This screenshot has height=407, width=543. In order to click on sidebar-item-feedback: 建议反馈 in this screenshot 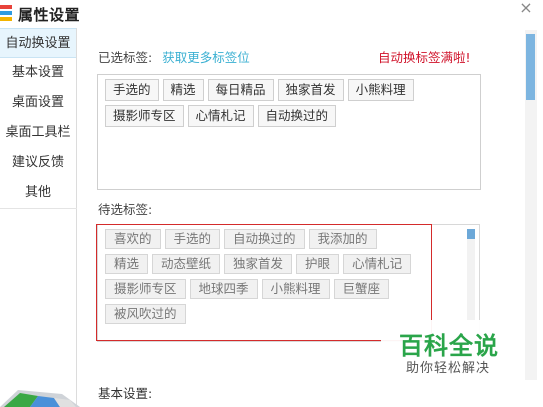, I will do `click(38, 163)`.